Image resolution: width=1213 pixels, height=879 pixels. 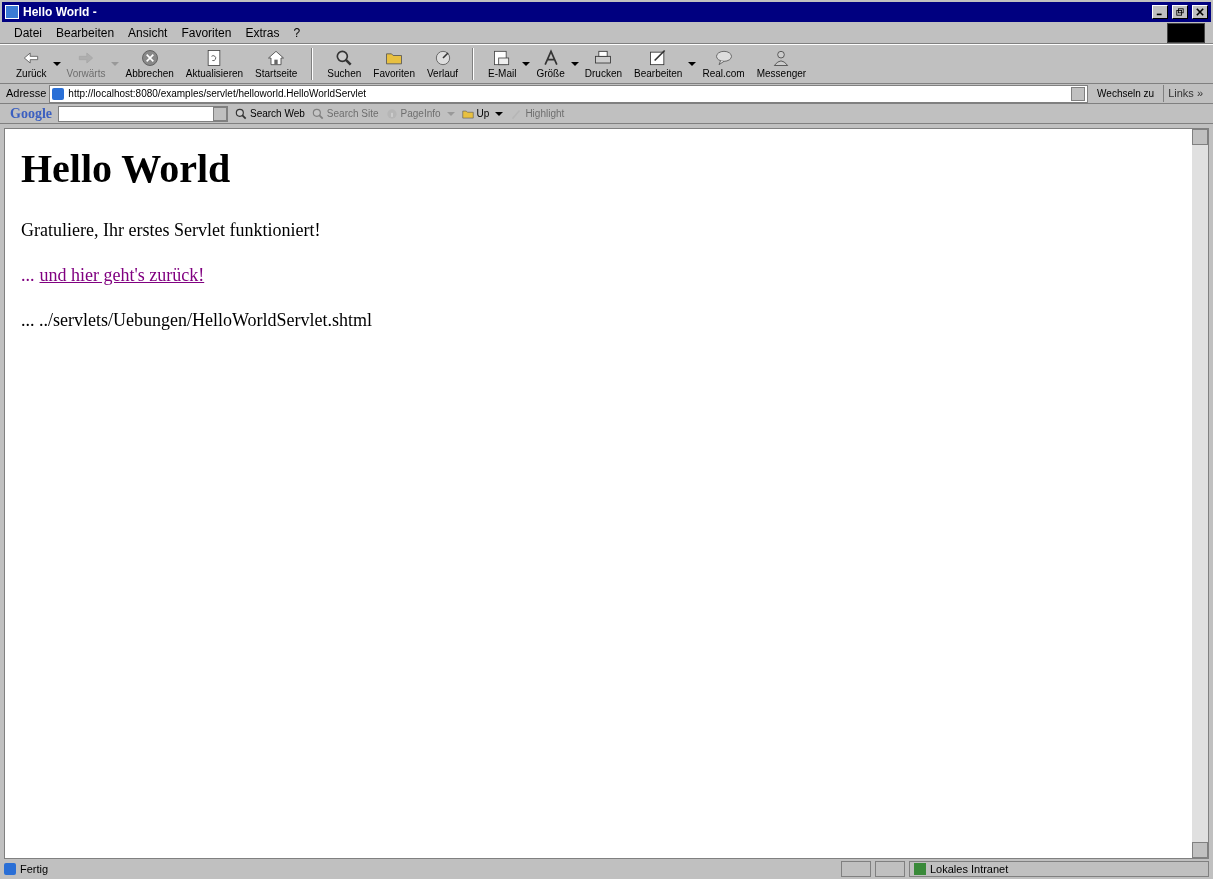 What do you see at coordinates (126, 169) in the screenshot?
I see `page-heading: Hello World` at bounding box center [126, 169].